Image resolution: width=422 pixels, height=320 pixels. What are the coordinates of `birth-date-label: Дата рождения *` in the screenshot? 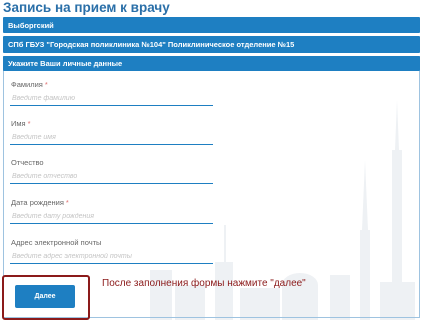 It's located at (40, 202).